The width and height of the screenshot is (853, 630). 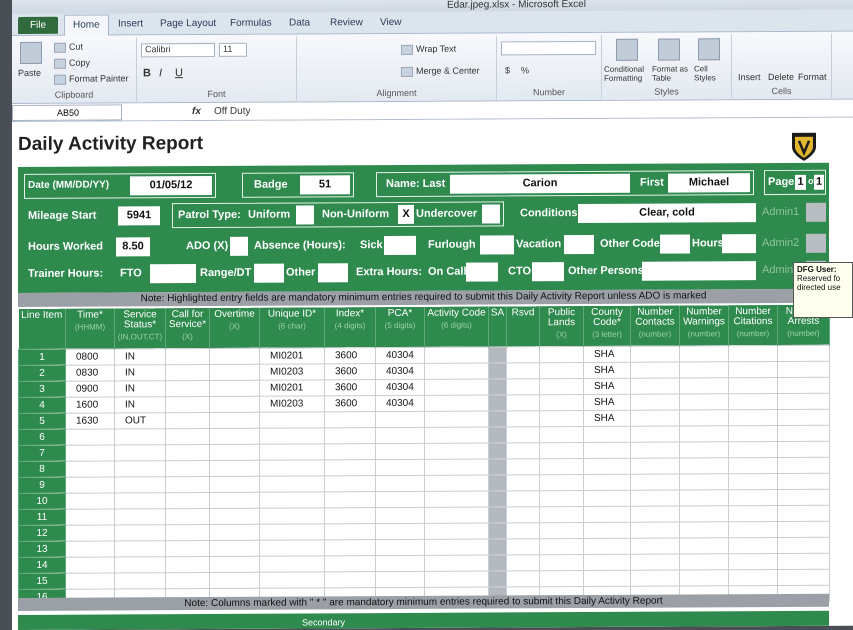 I want to click on bold-button: B, so click(x=147, y=73).